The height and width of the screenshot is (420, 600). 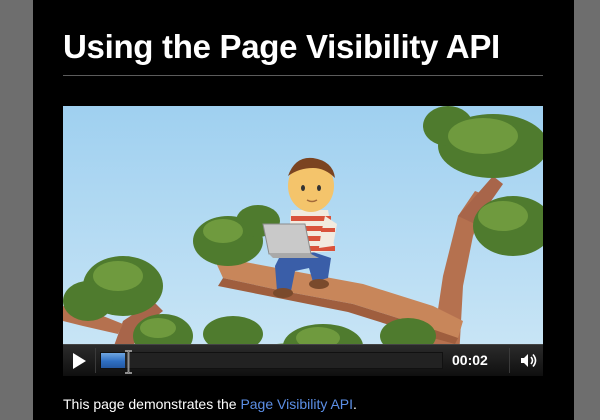 I want to click on caption-prefix: This page demonstrates the, so click(x=152, y=404).